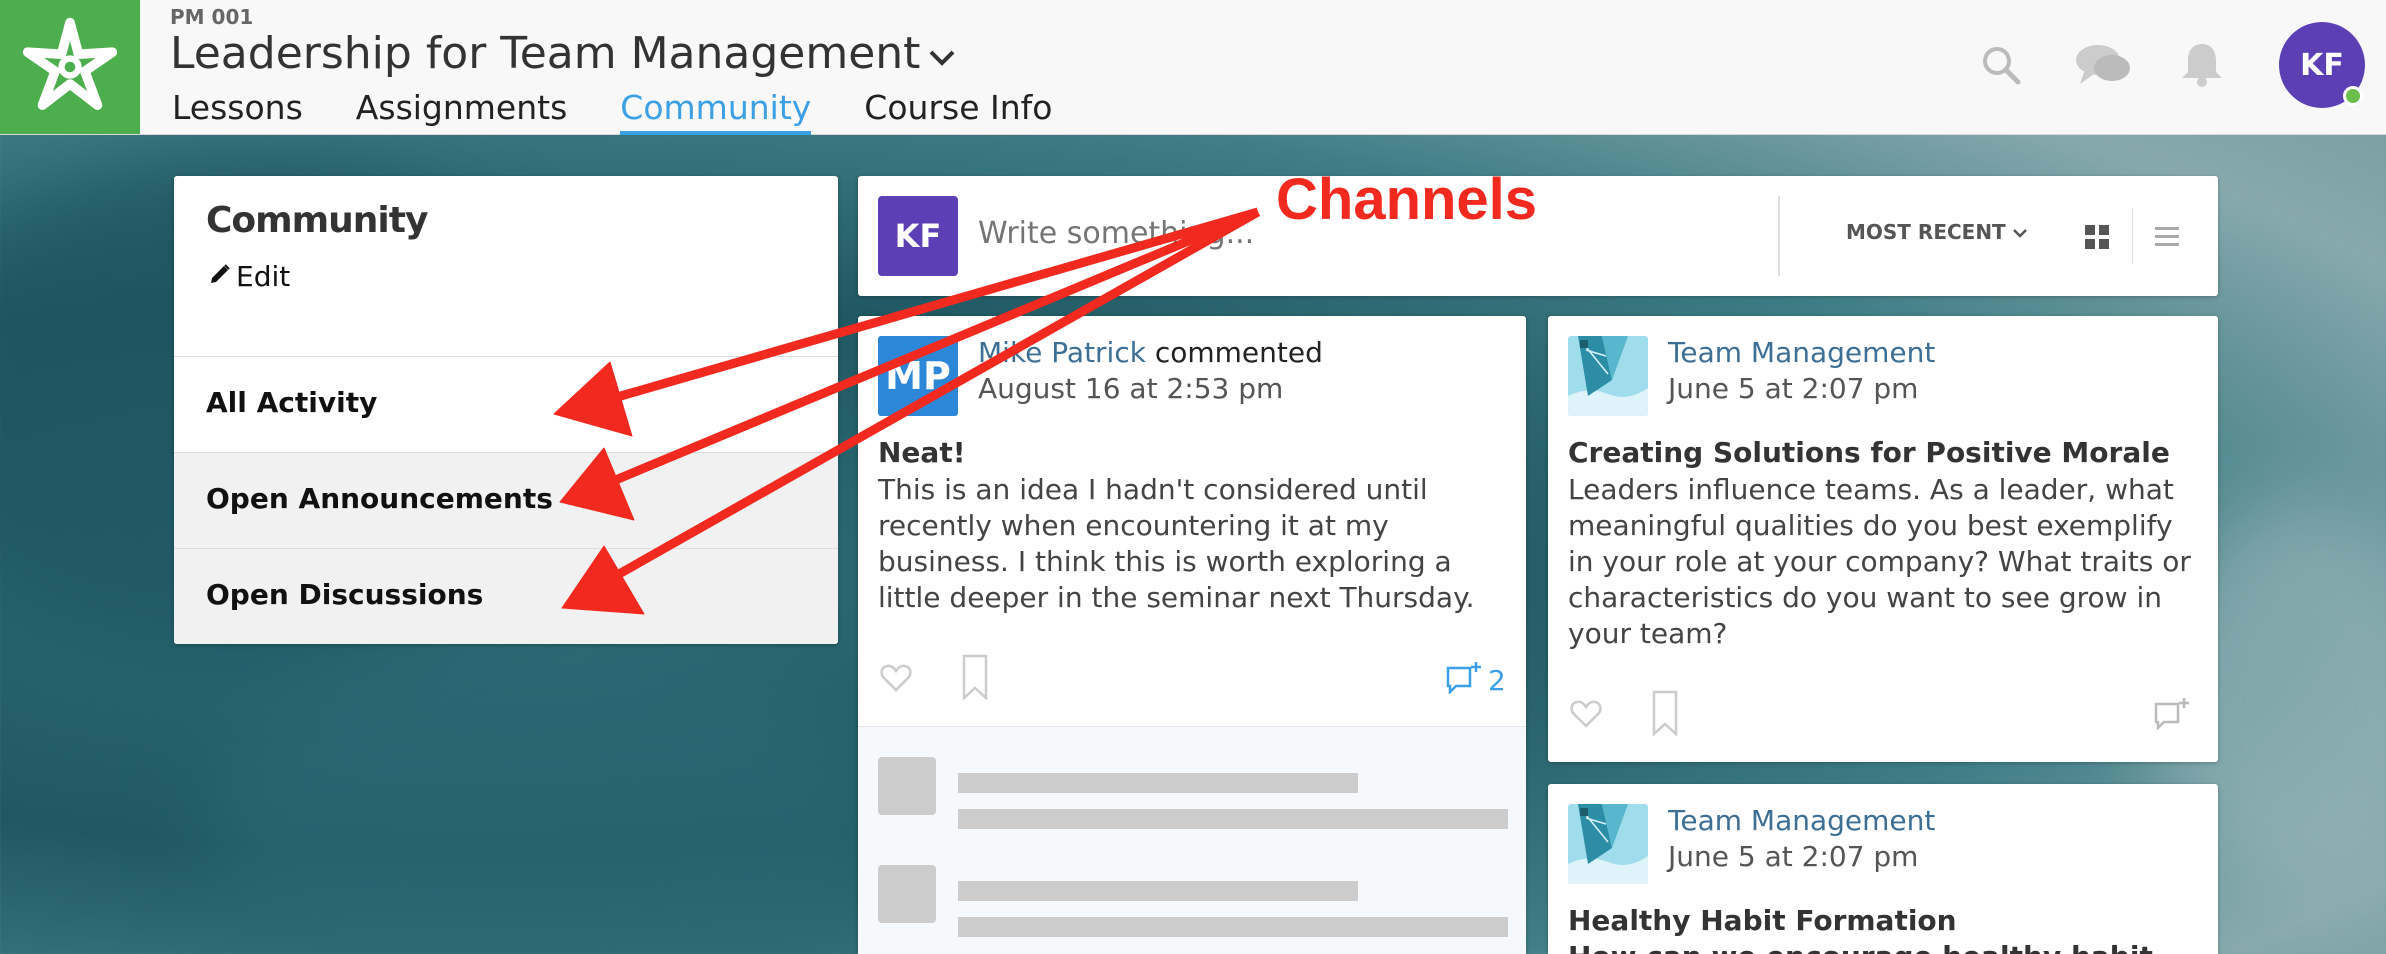  I want to click on tab-assignments: Assignments, so click(462, 111).